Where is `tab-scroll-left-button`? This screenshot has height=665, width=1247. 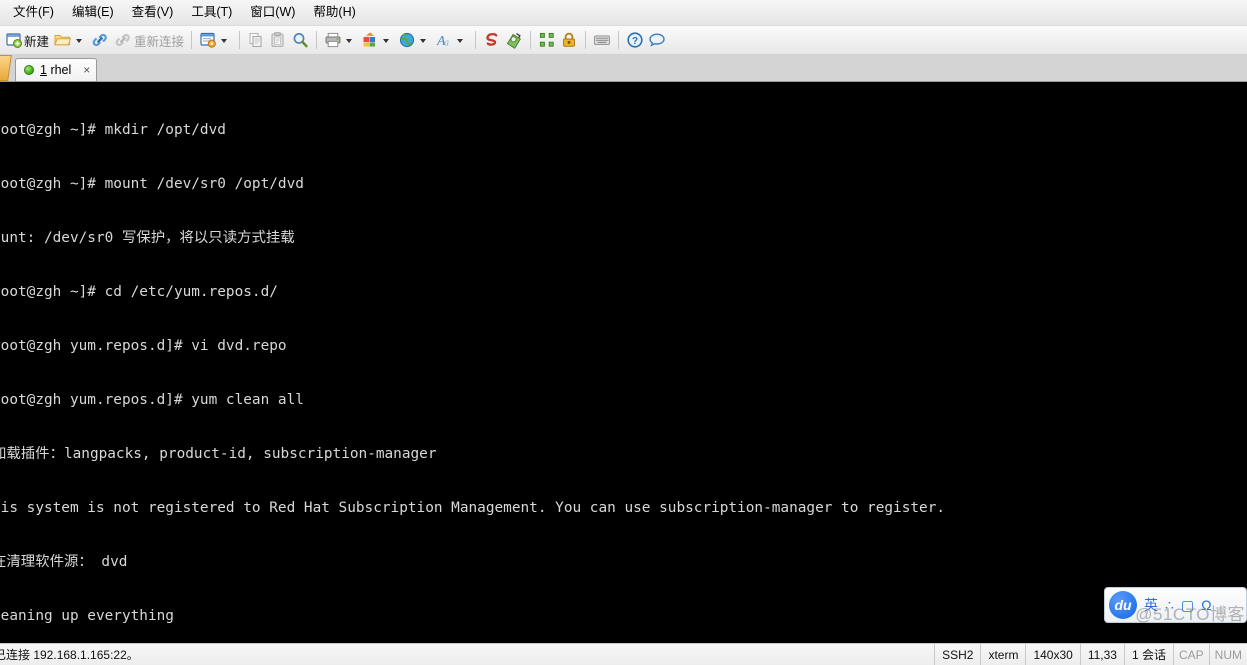 tab-scroll-left-button is located at coordinates (6, 68).